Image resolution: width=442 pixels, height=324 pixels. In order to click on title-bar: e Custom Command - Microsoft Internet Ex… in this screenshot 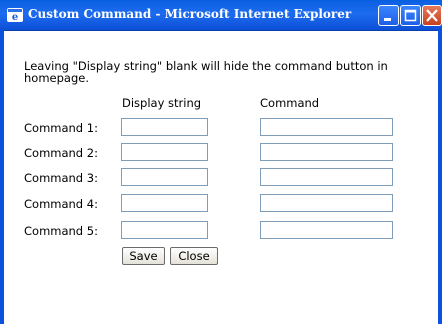, I will do `click(221, 15)`.